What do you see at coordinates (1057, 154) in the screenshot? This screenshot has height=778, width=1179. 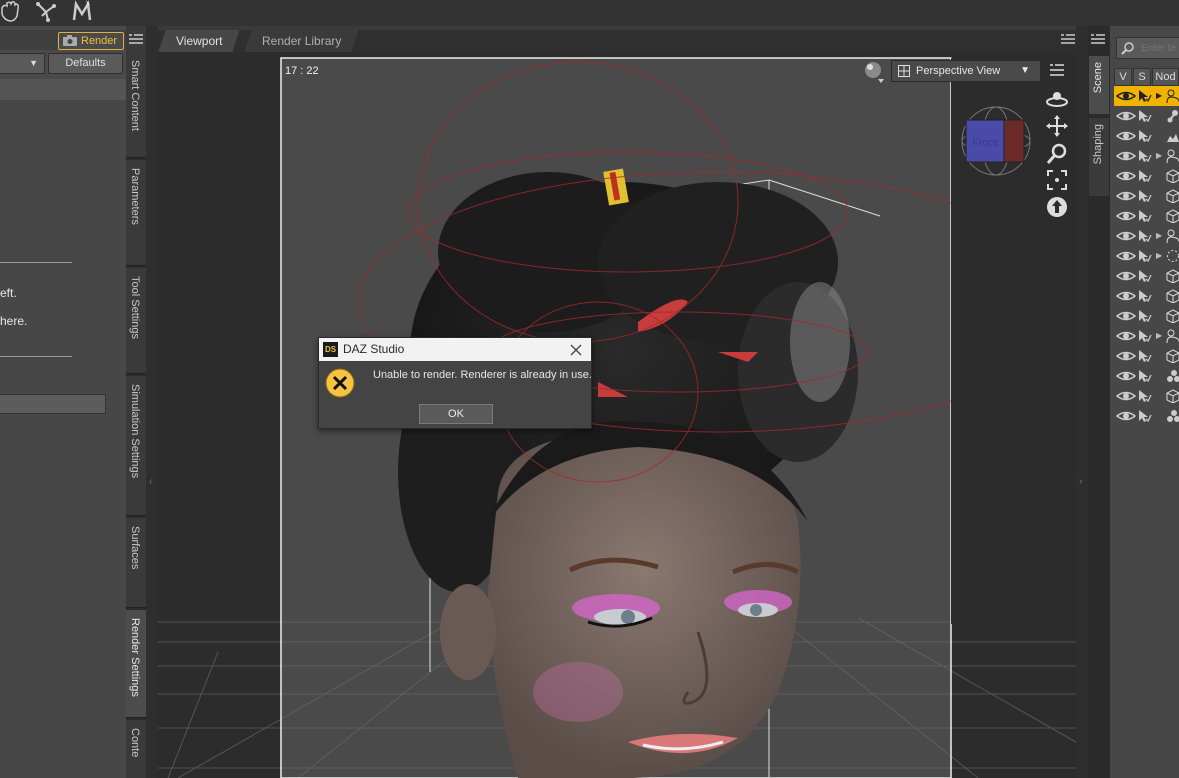 I see `zoom-icon` at bounding box center [1057, 154].